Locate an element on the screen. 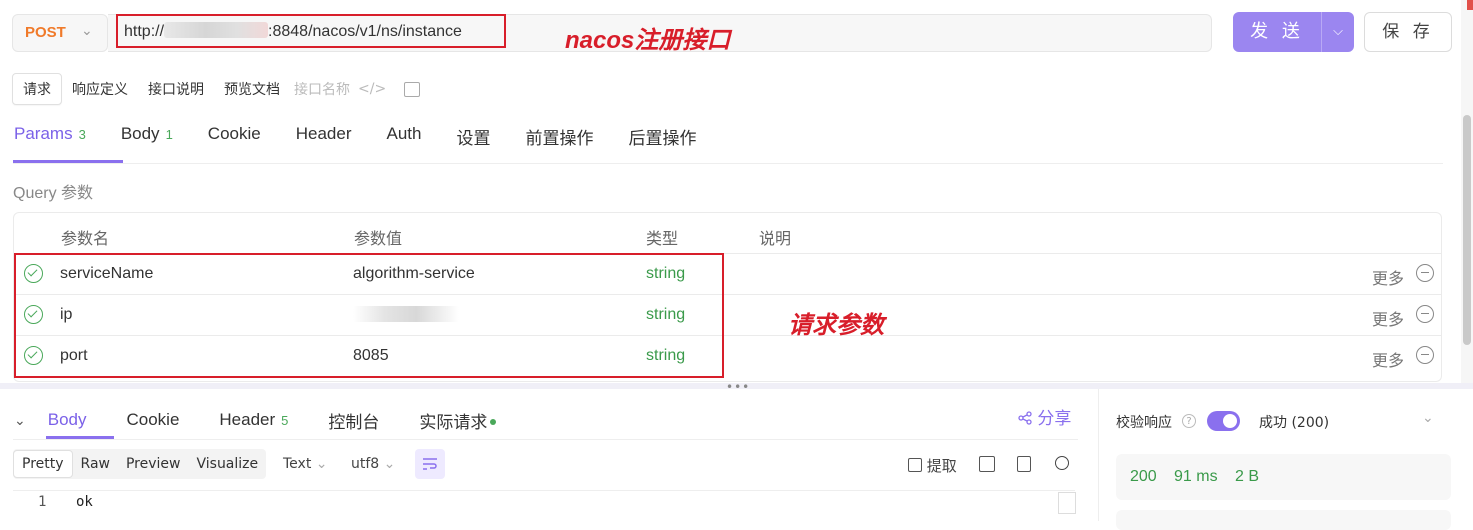 This screenshot has height=530, width=1473. tab-pre-ops: 前置操作 is located at coordinates (559, 143).